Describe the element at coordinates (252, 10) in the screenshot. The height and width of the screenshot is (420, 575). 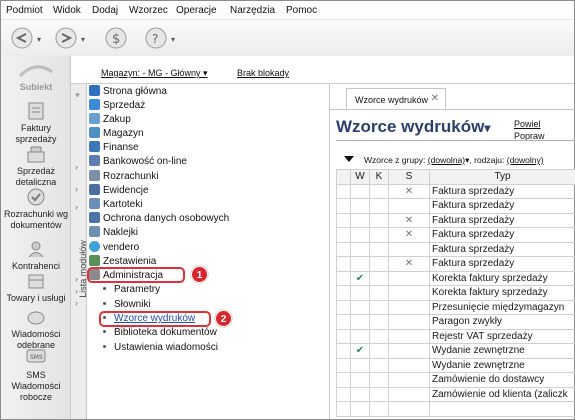
I see `menu-narzedzia: Narzędzia` at that location.